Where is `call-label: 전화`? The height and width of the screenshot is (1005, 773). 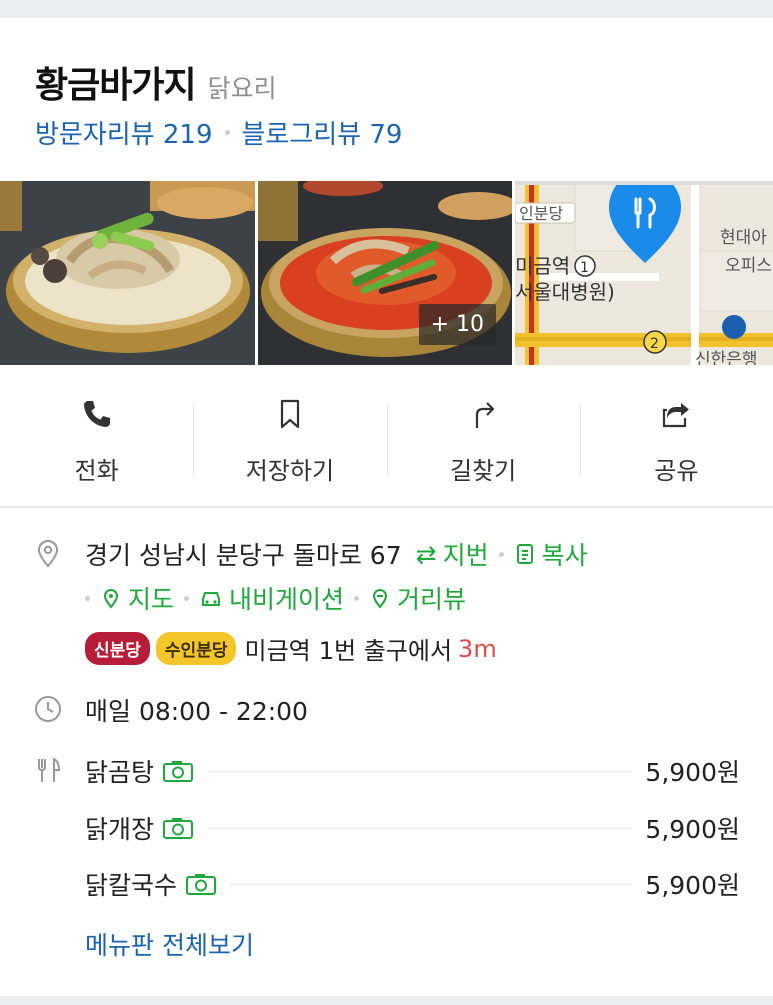 call-label: 전화 is located at coordinates (96, 471).